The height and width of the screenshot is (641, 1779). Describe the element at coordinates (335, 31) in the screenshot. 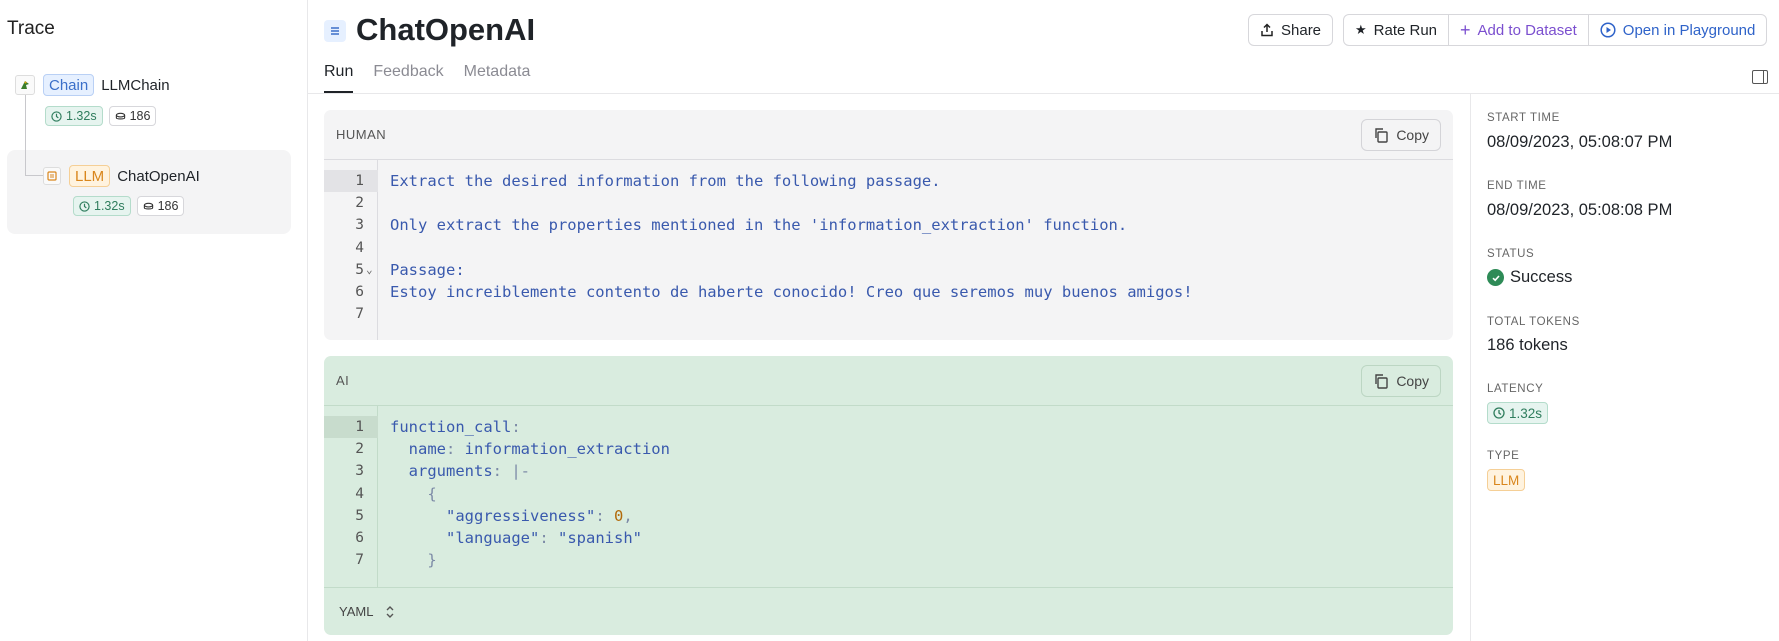

I see `llm-run-icon` at that location.